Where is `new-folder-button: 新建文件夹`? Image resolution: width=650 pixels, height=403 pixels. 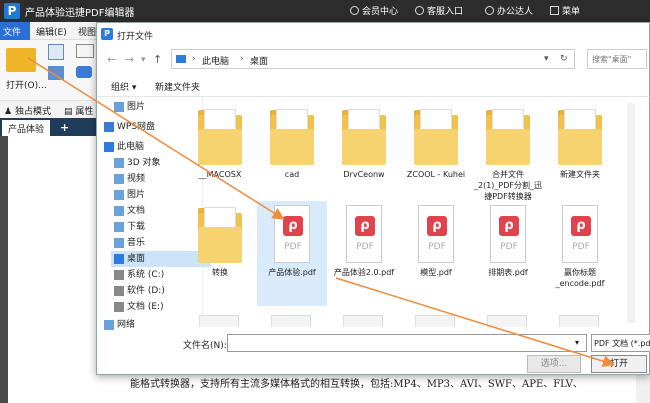
new-folder-button: 新建文件夹 is located at coordinates (177, 86).